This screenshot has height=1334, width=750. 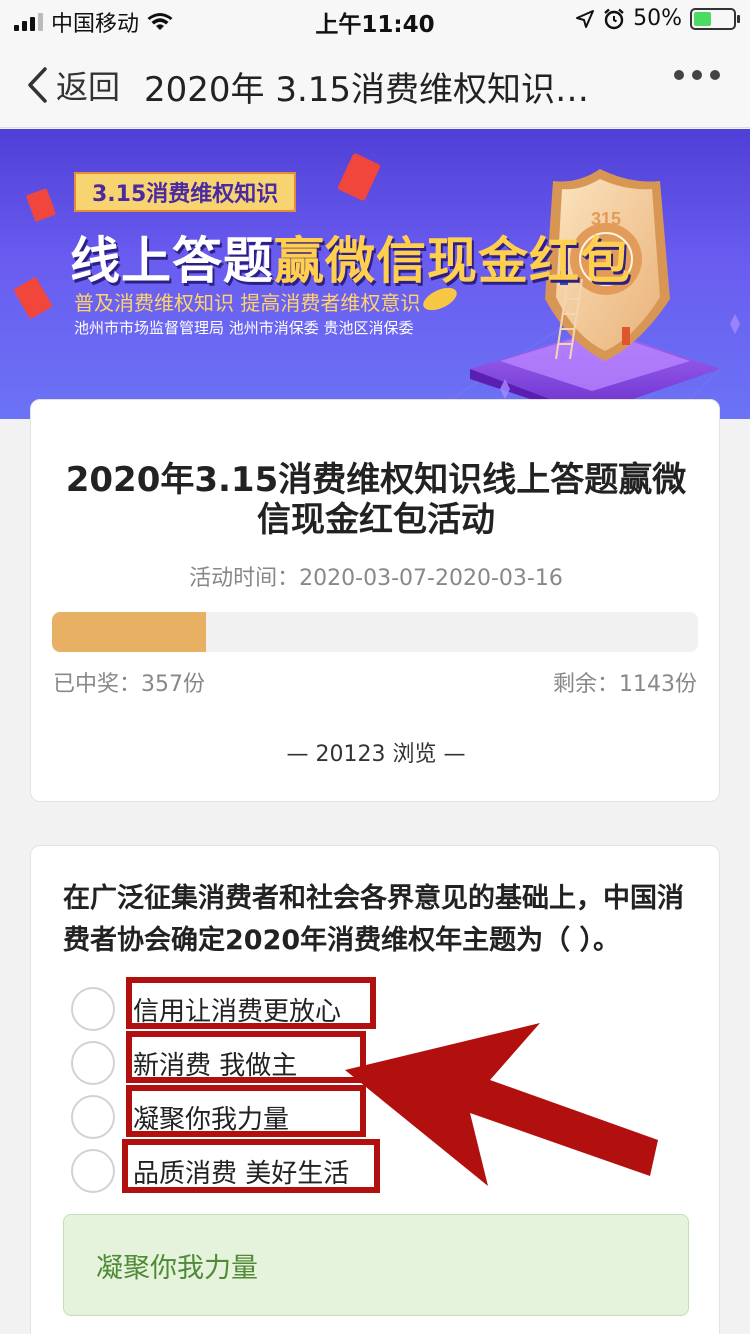 I want to click on back-label: 返回, so click(x=88, y=87).